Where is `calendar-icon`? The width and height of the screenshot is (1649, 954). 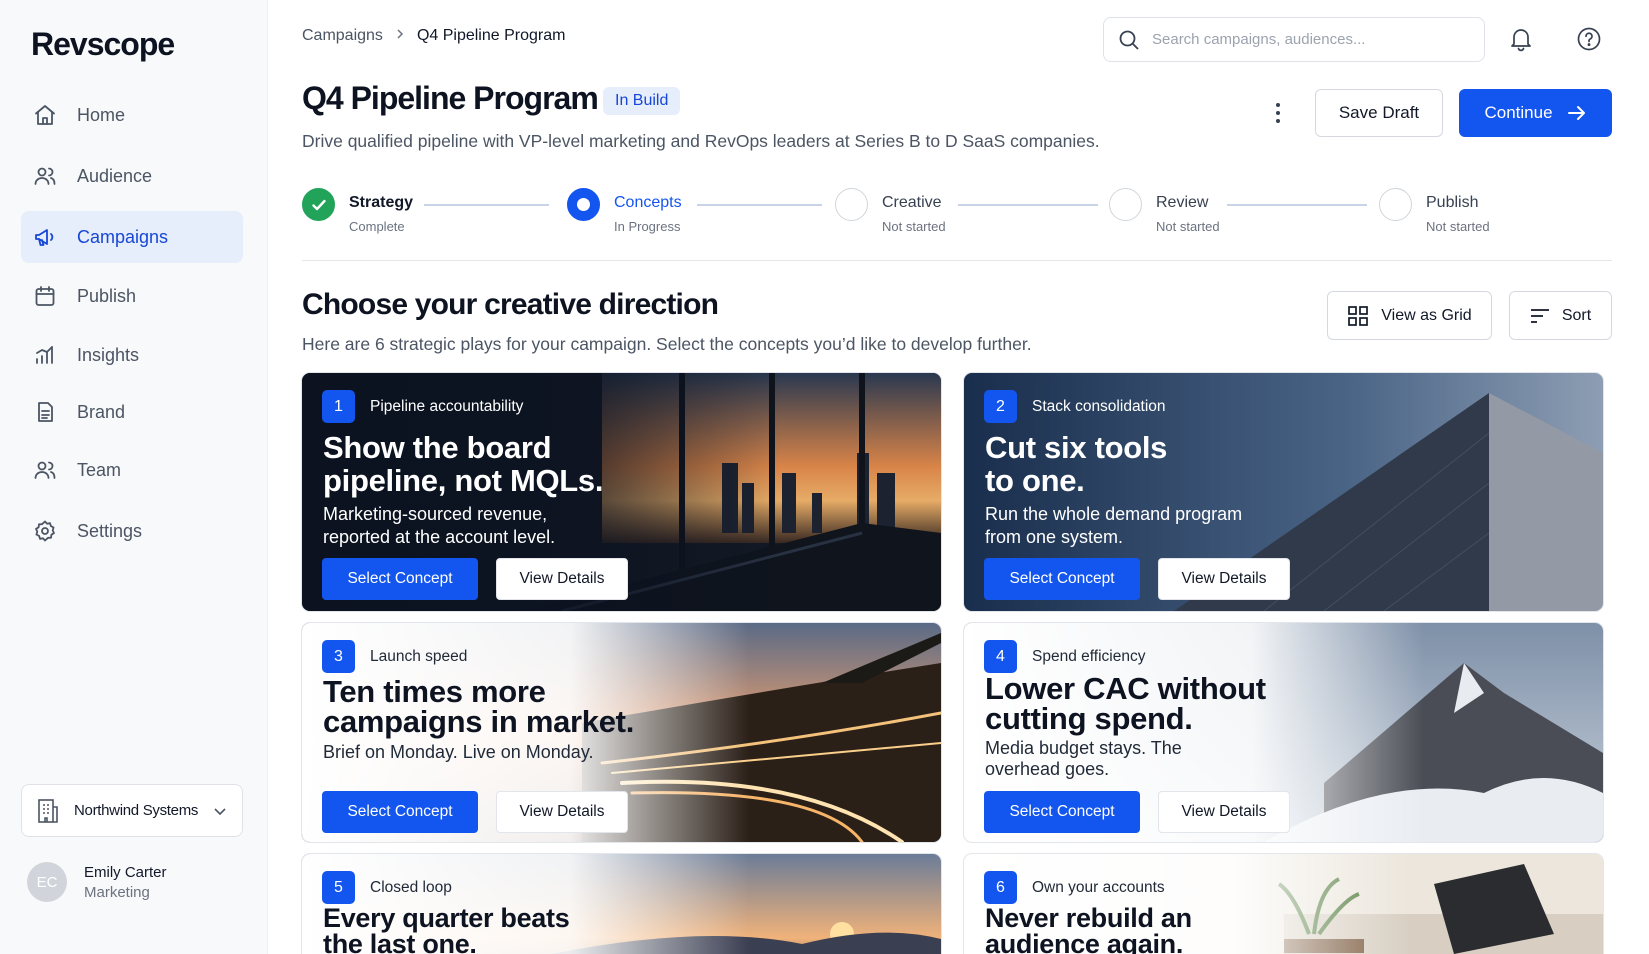 calendar-icon is located at coordinates (45, 296).